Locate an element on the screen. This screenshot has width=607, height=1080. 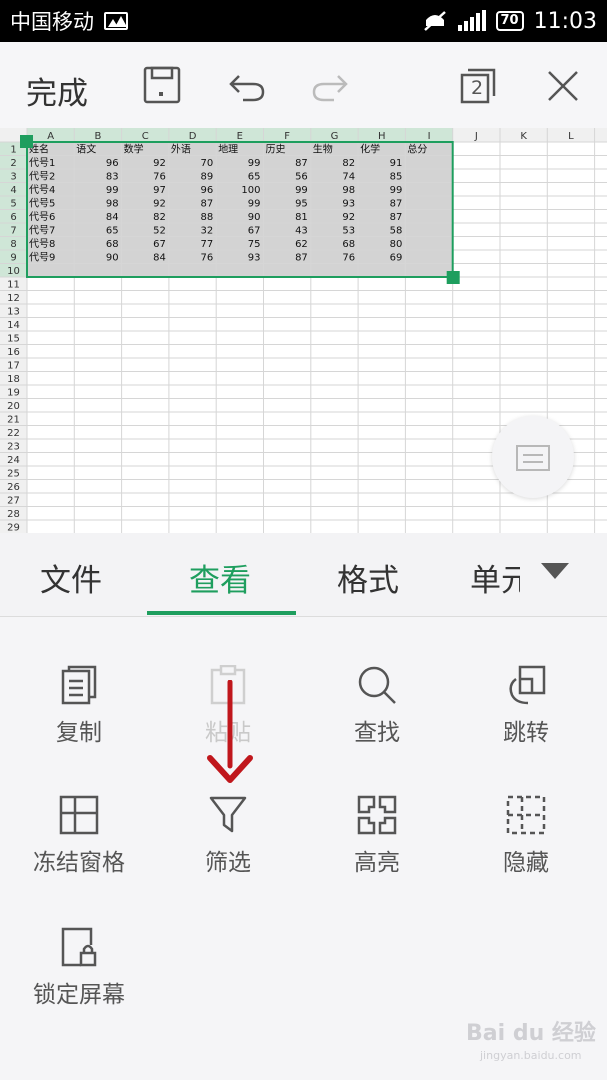
cell-header: 数学 is located at coordinates (134, 149).